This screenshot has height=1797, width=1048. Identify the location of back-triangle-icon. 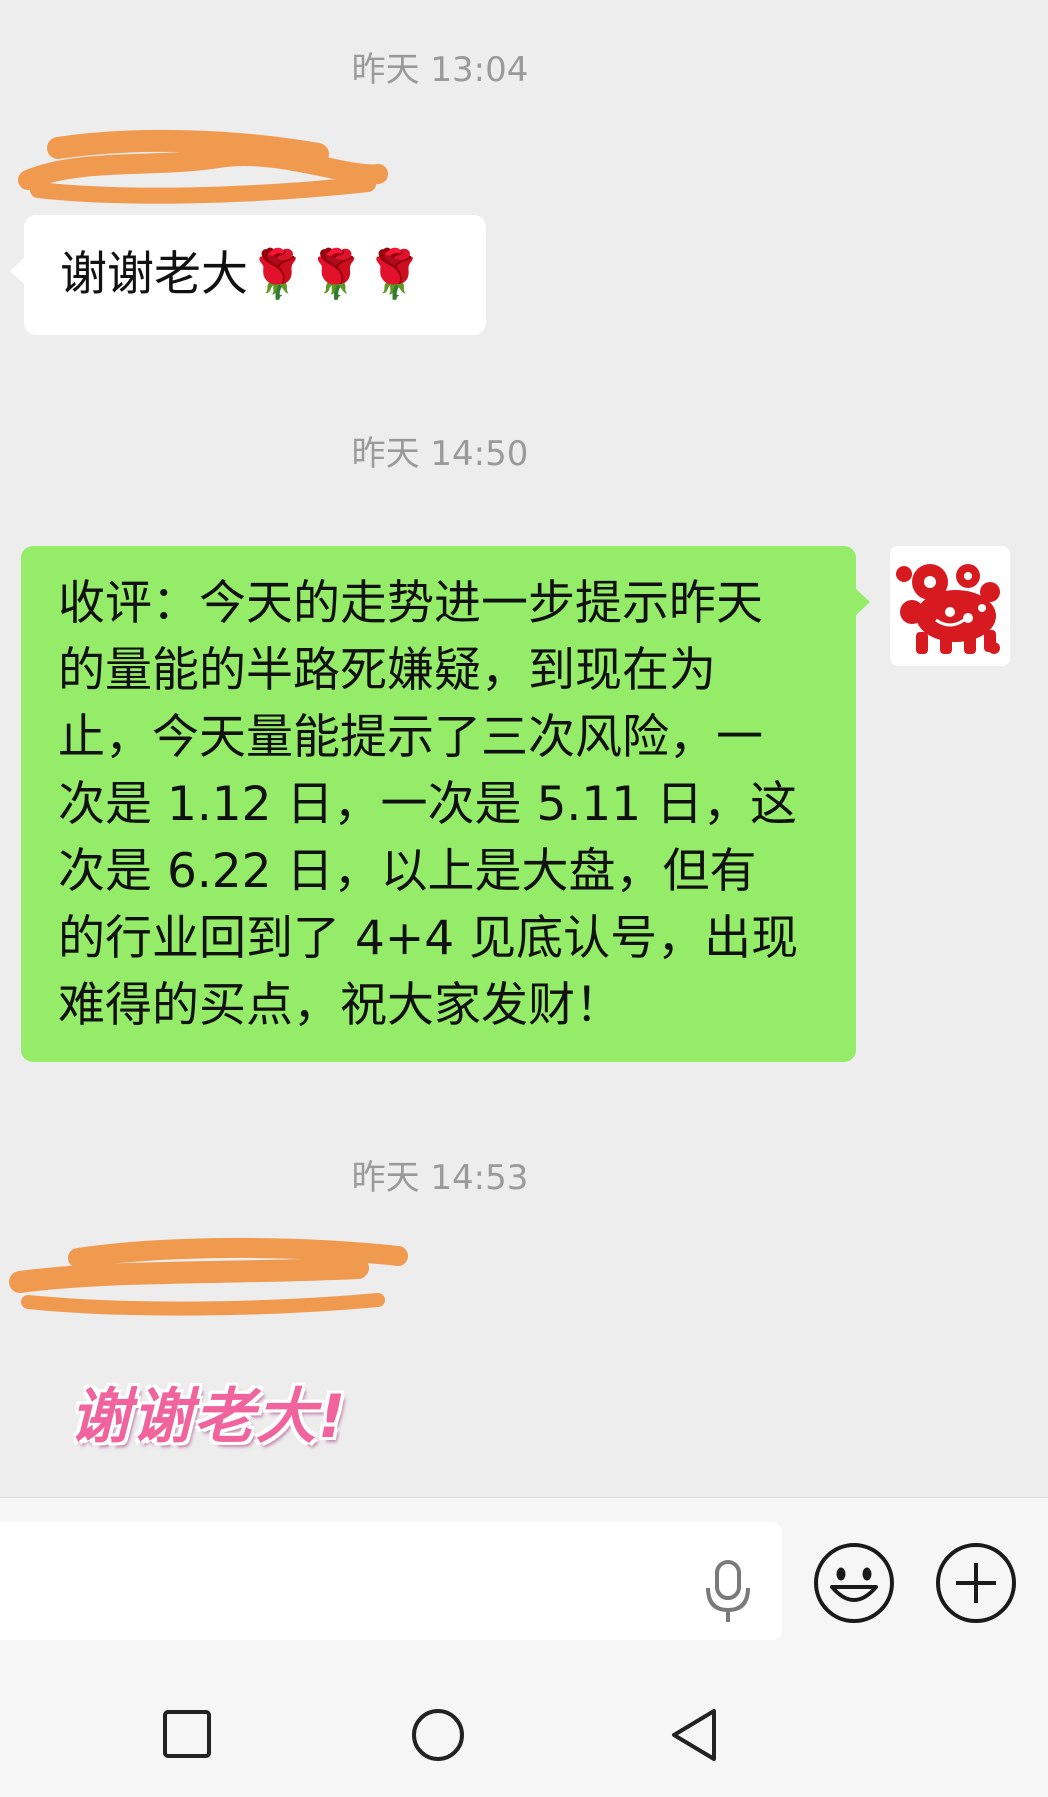
(694, 1735).